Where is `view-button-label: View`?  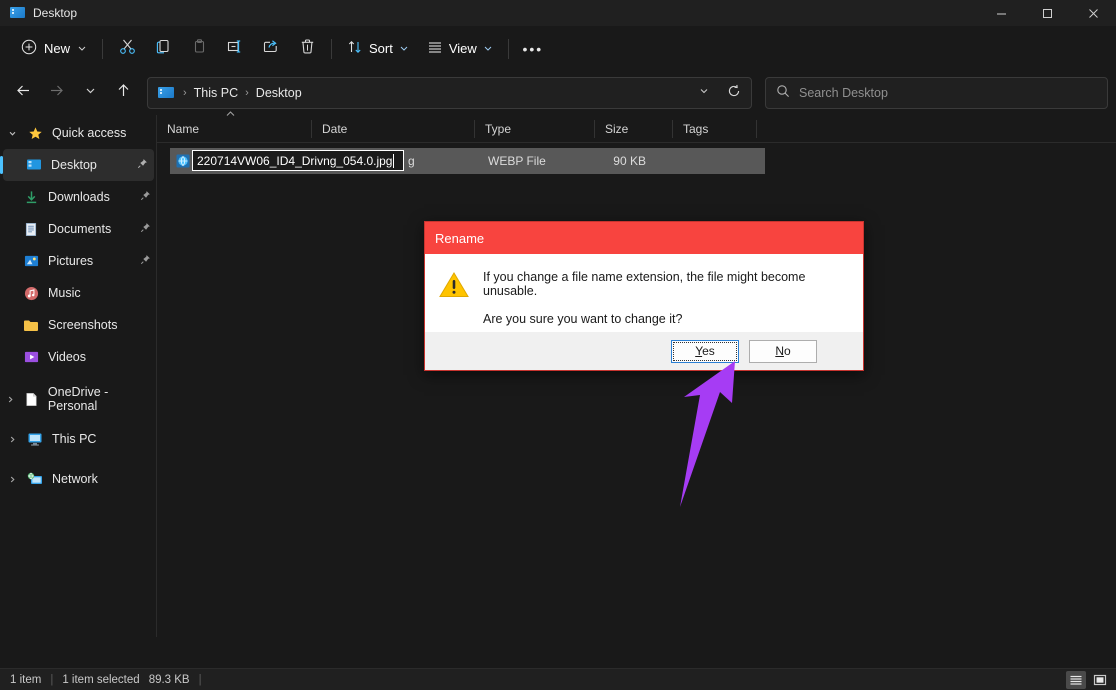
view-button-label: View is located at coordinates (462, 48).